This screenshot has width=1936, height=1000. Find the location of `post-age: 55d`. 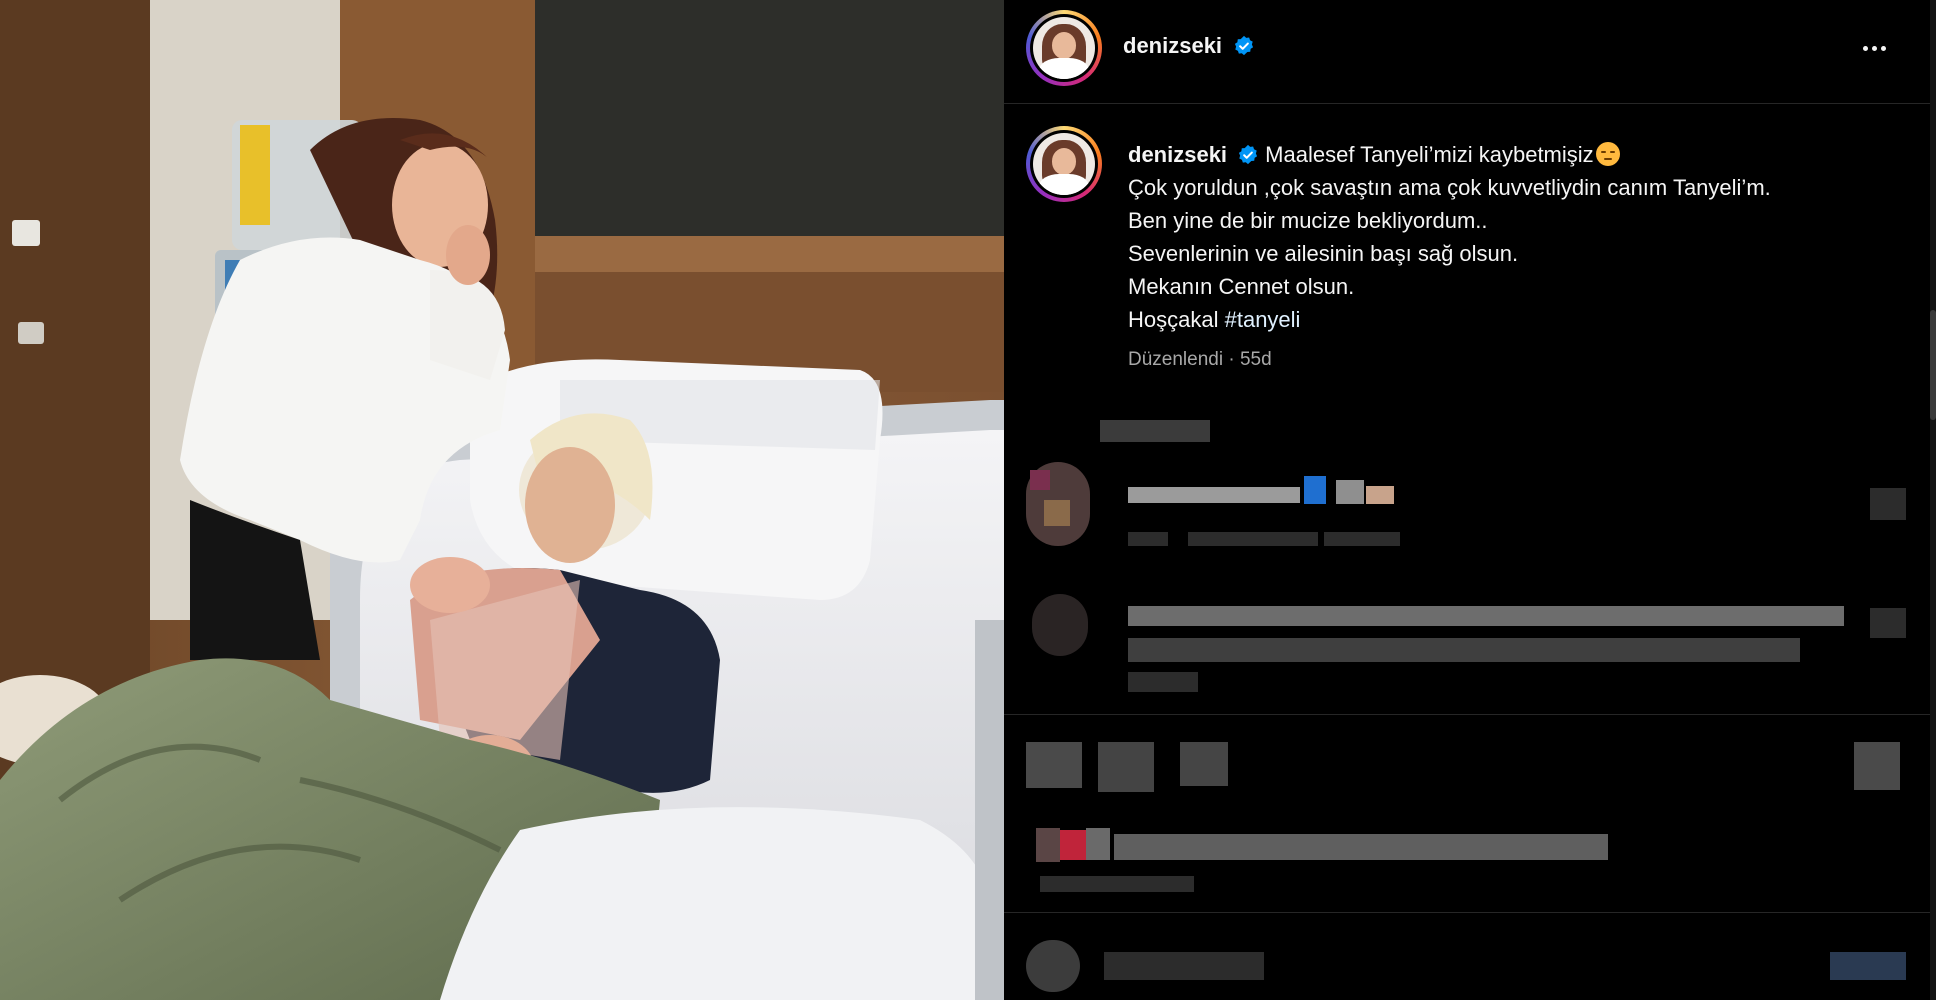

post-age: 55d is located at coordinates (1256, 359).